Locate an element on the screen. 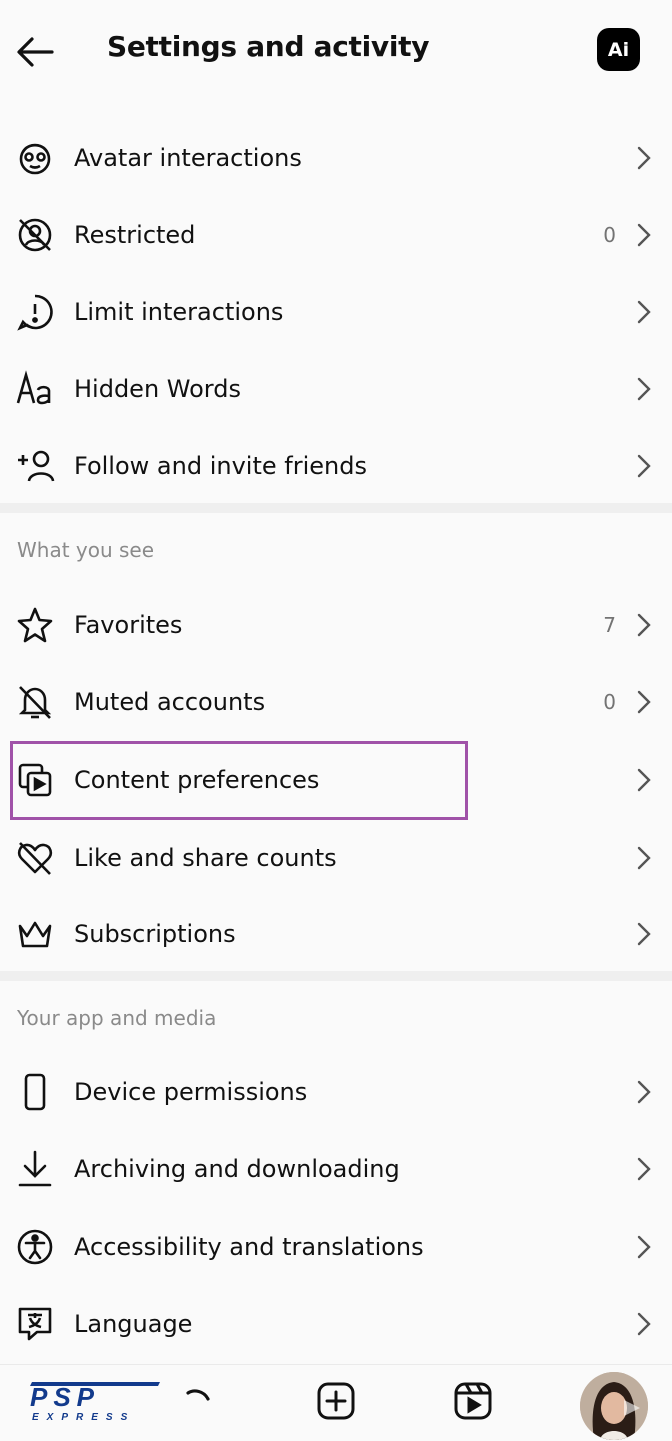 This screenshot has width=672, height=1441. highlight-box is located at coordinates (239, 780).